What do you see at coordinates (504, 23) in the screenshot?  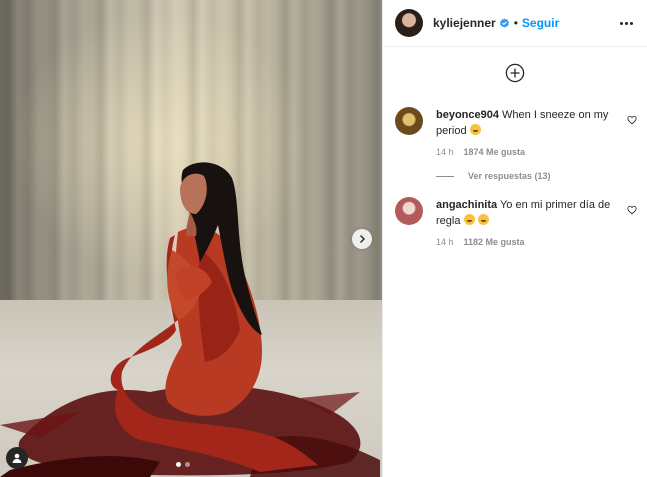 I see `verified-badge-icon` at bounding box center [504, 23].